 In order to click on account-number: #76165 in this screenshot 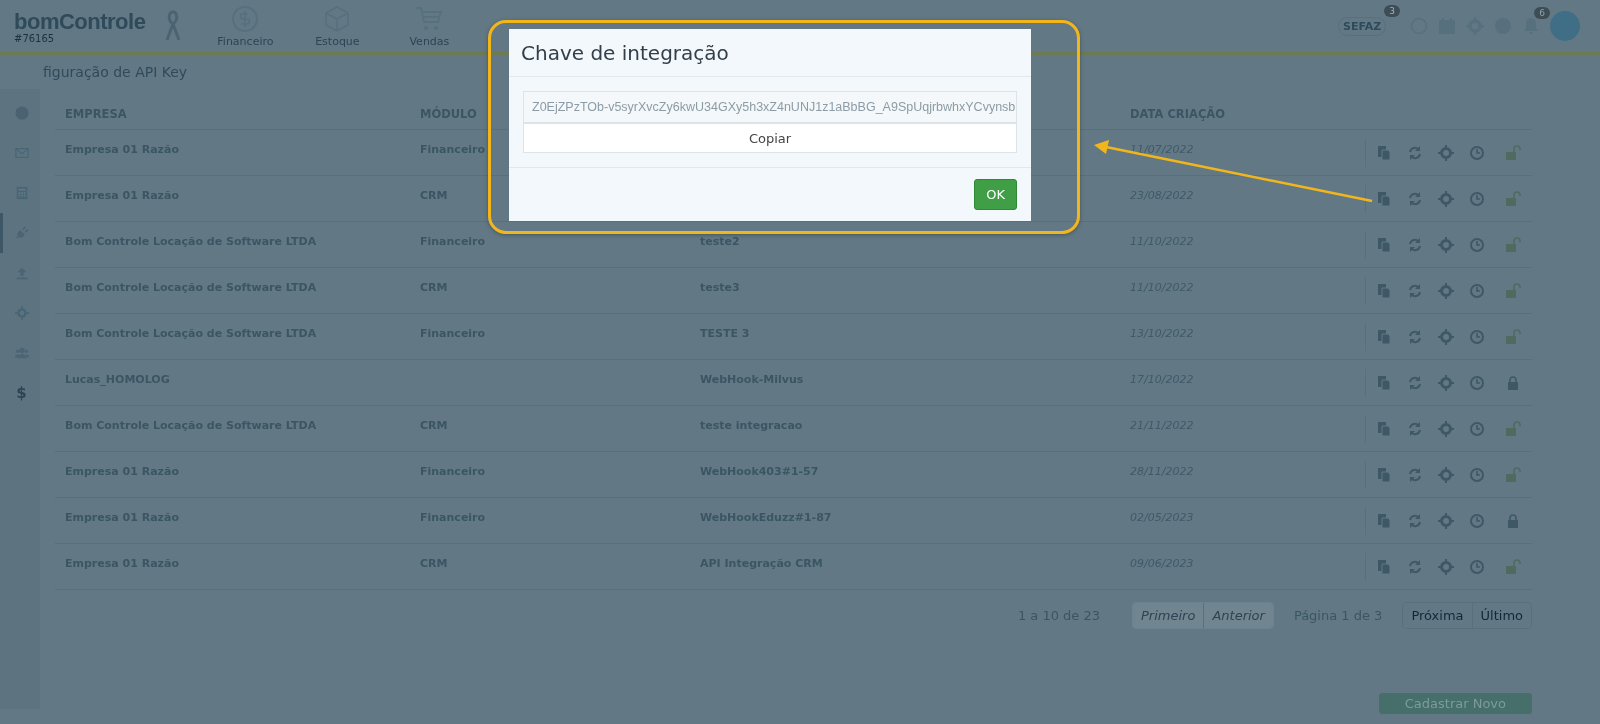, I will do `click(35, 38)`.